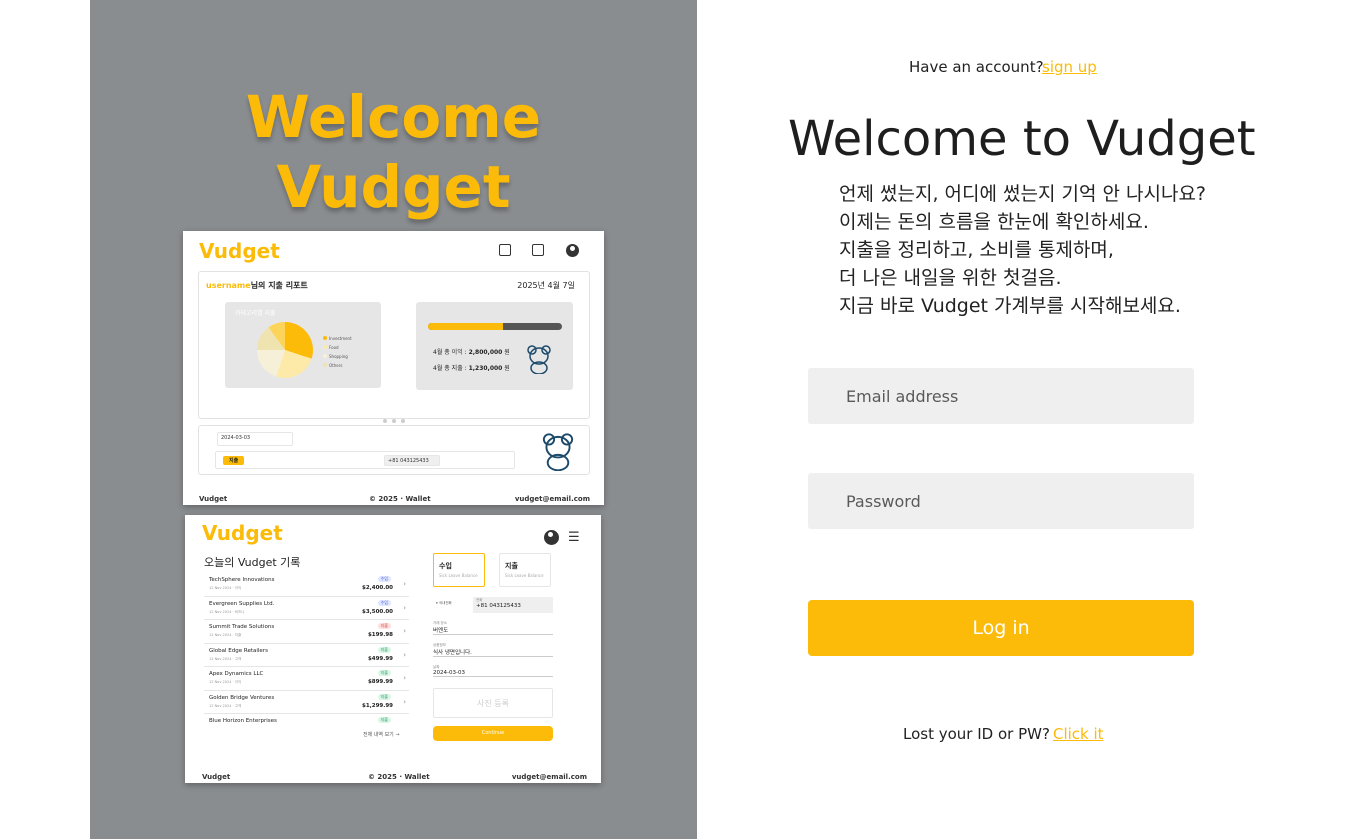 This screenshot has width=1351, height=839. I want to click on password-field, so click(1001, 501).